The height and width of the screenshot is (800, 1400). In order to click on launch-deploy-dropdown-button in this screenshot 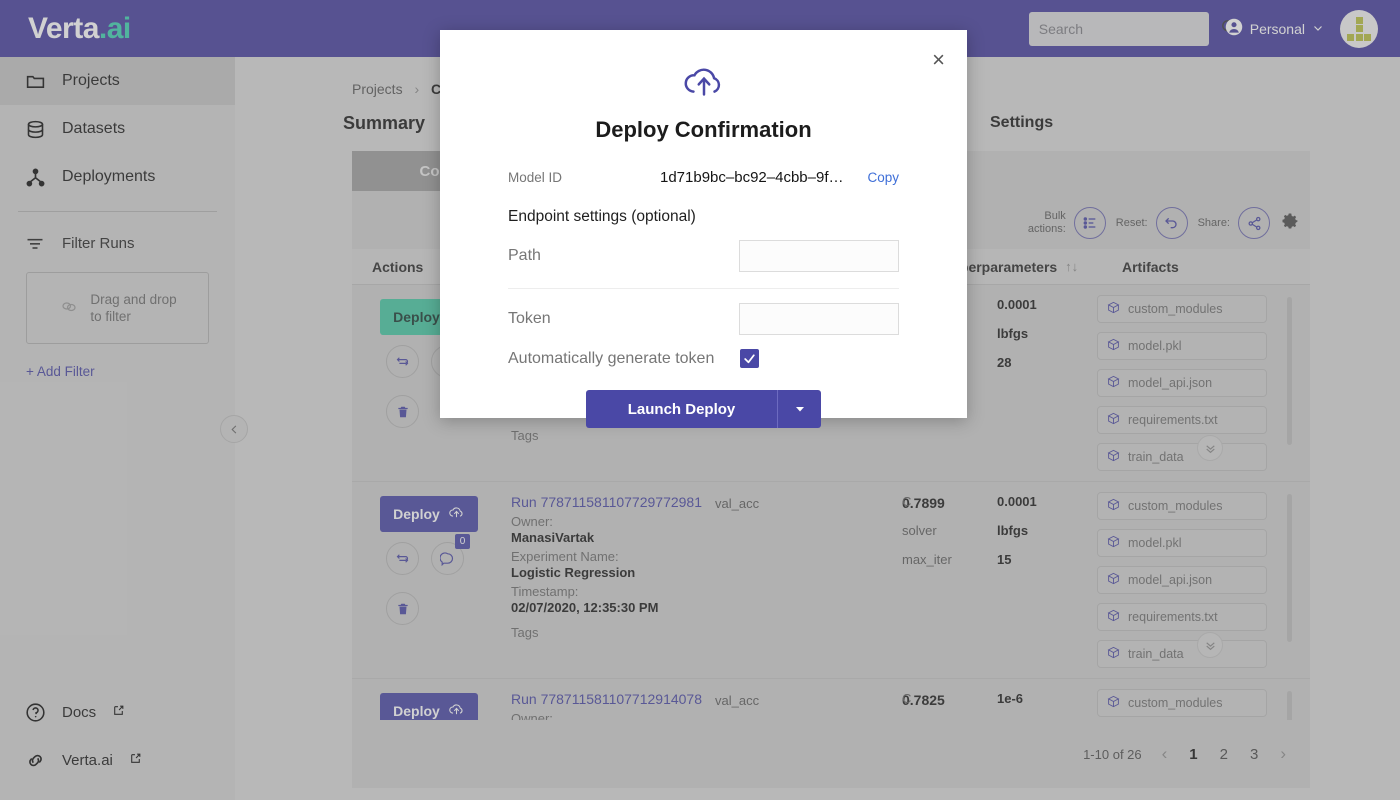, I will do `click(799, 409)`.